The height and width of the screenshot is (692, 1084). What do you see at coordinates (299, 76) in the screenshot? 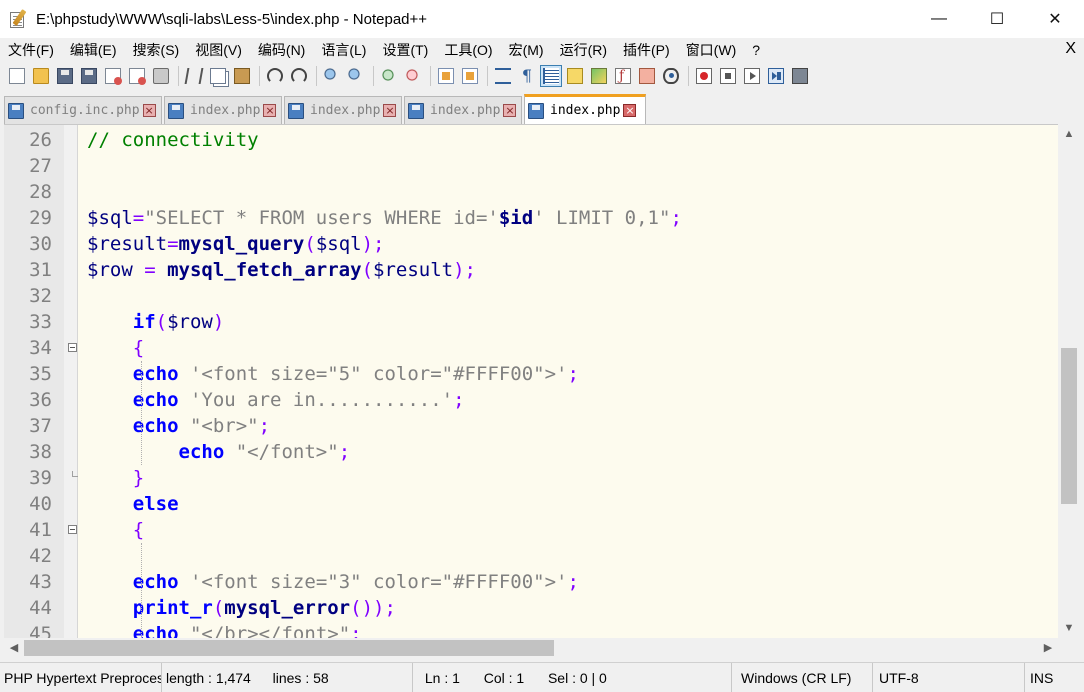
I see `redo-button` at bounding box center [299, 76].